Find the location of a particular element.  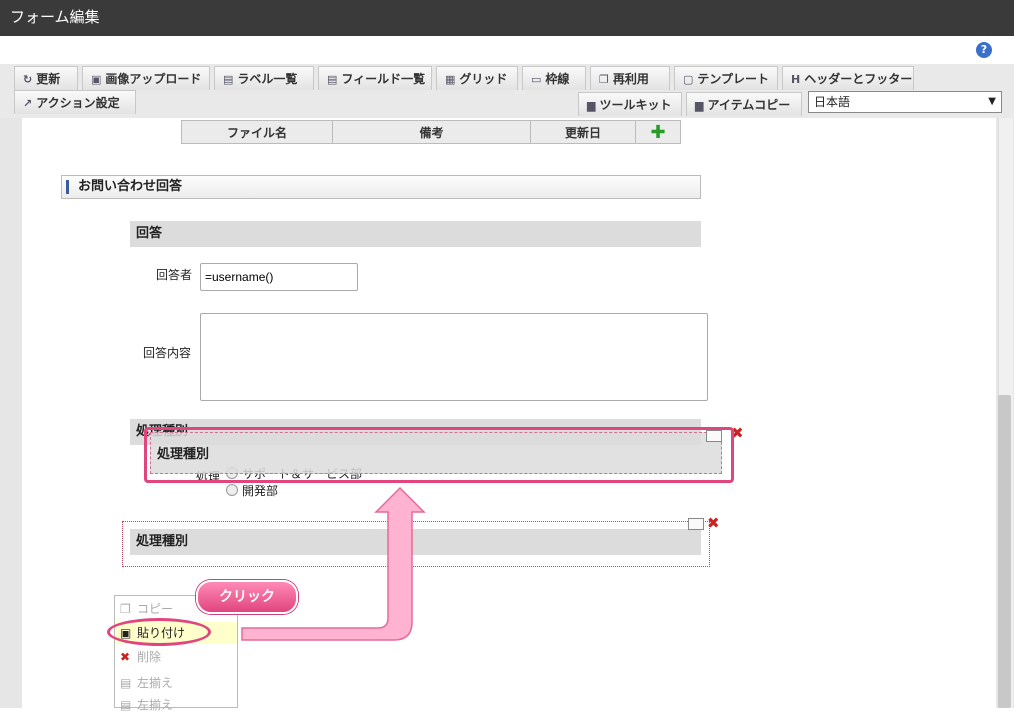

delete-icon: ✖ is located at coordinates (125, 657).